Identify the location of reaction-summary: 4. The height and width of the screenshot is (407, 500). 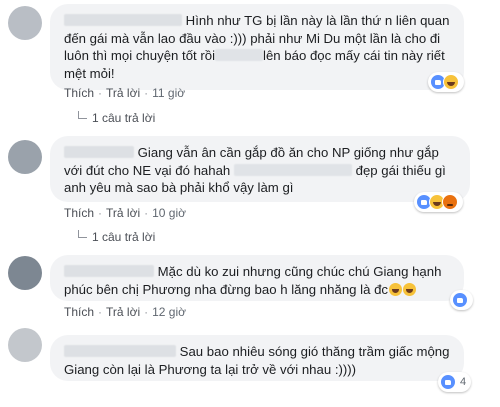
(455, 382).